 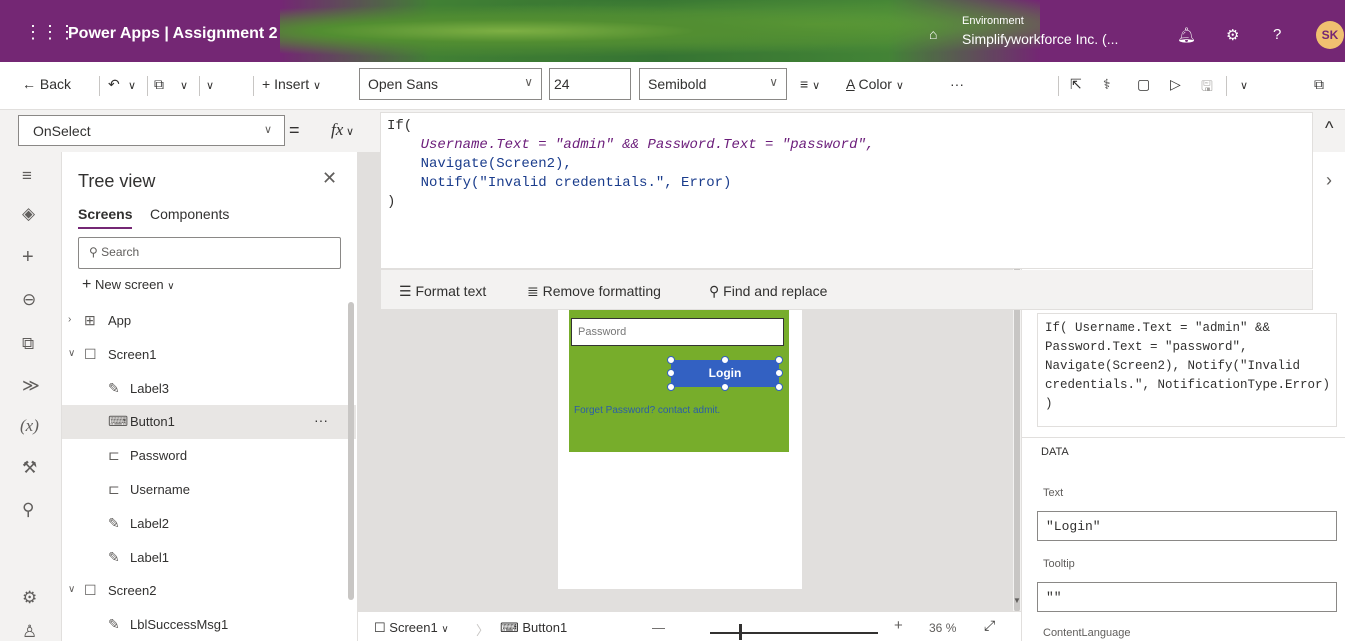 What do you see at coordinates (1107, 84) in the screenshot?
I see `app-checker-icon: ⚕` at bounding box center [1107, 84].